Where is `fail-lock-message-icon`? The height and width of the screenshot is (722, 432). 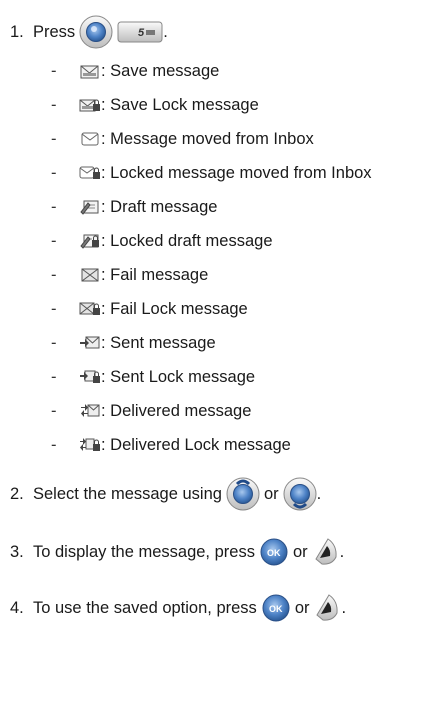 fail-lock-message-icon is located at coordinates (90, 309).